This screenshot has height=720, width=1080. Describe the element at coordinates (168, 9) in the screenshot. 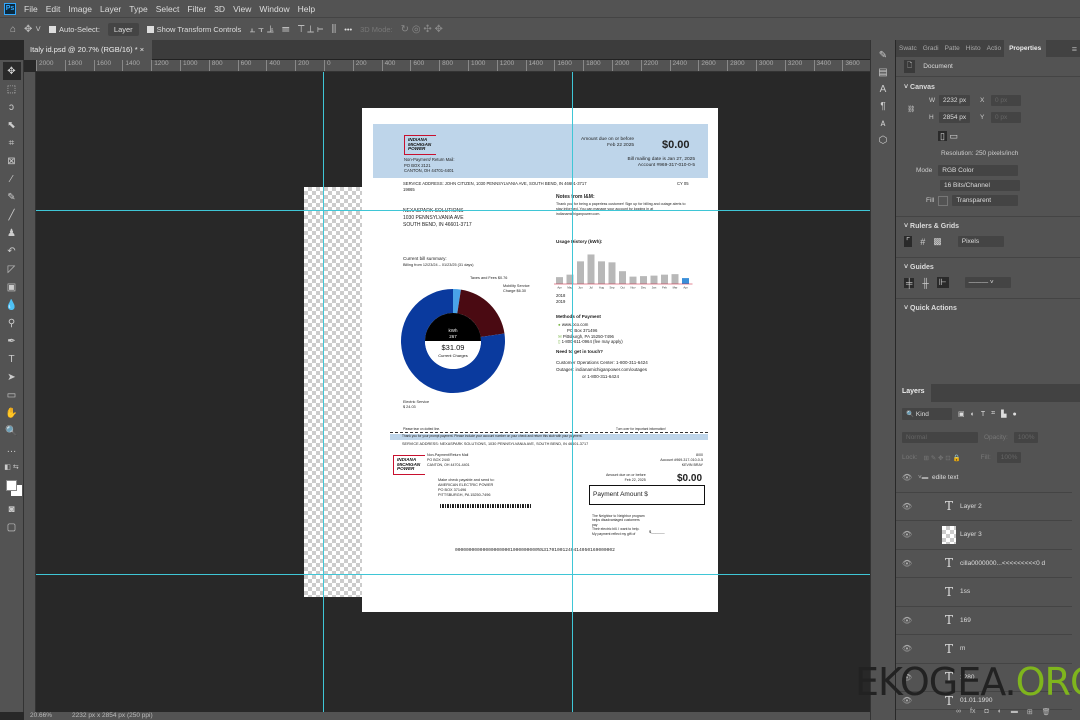

I see `menu-select: Select` at that location.